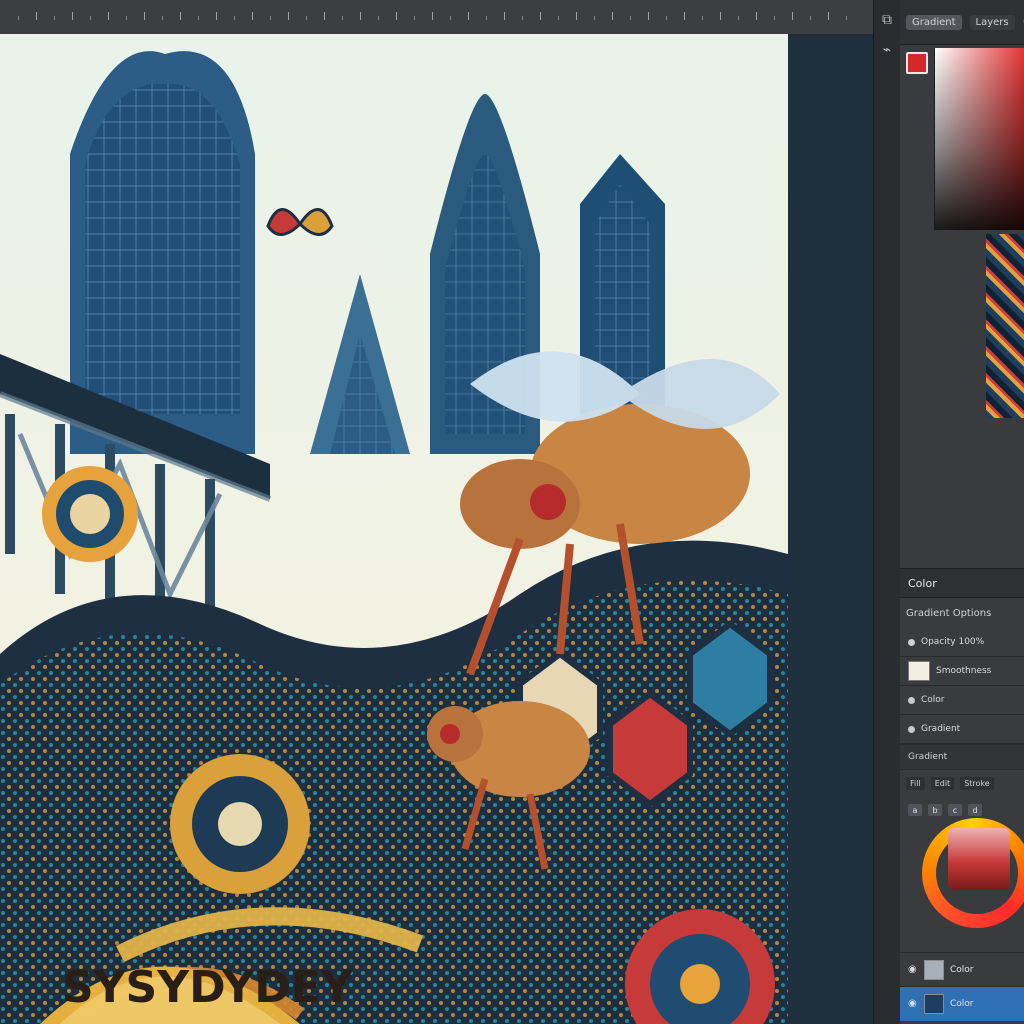 The image size is (1024, 1024). Describe the element at coordinates (962, 700) in the screenshot. I see `color-row: Color` at that location.